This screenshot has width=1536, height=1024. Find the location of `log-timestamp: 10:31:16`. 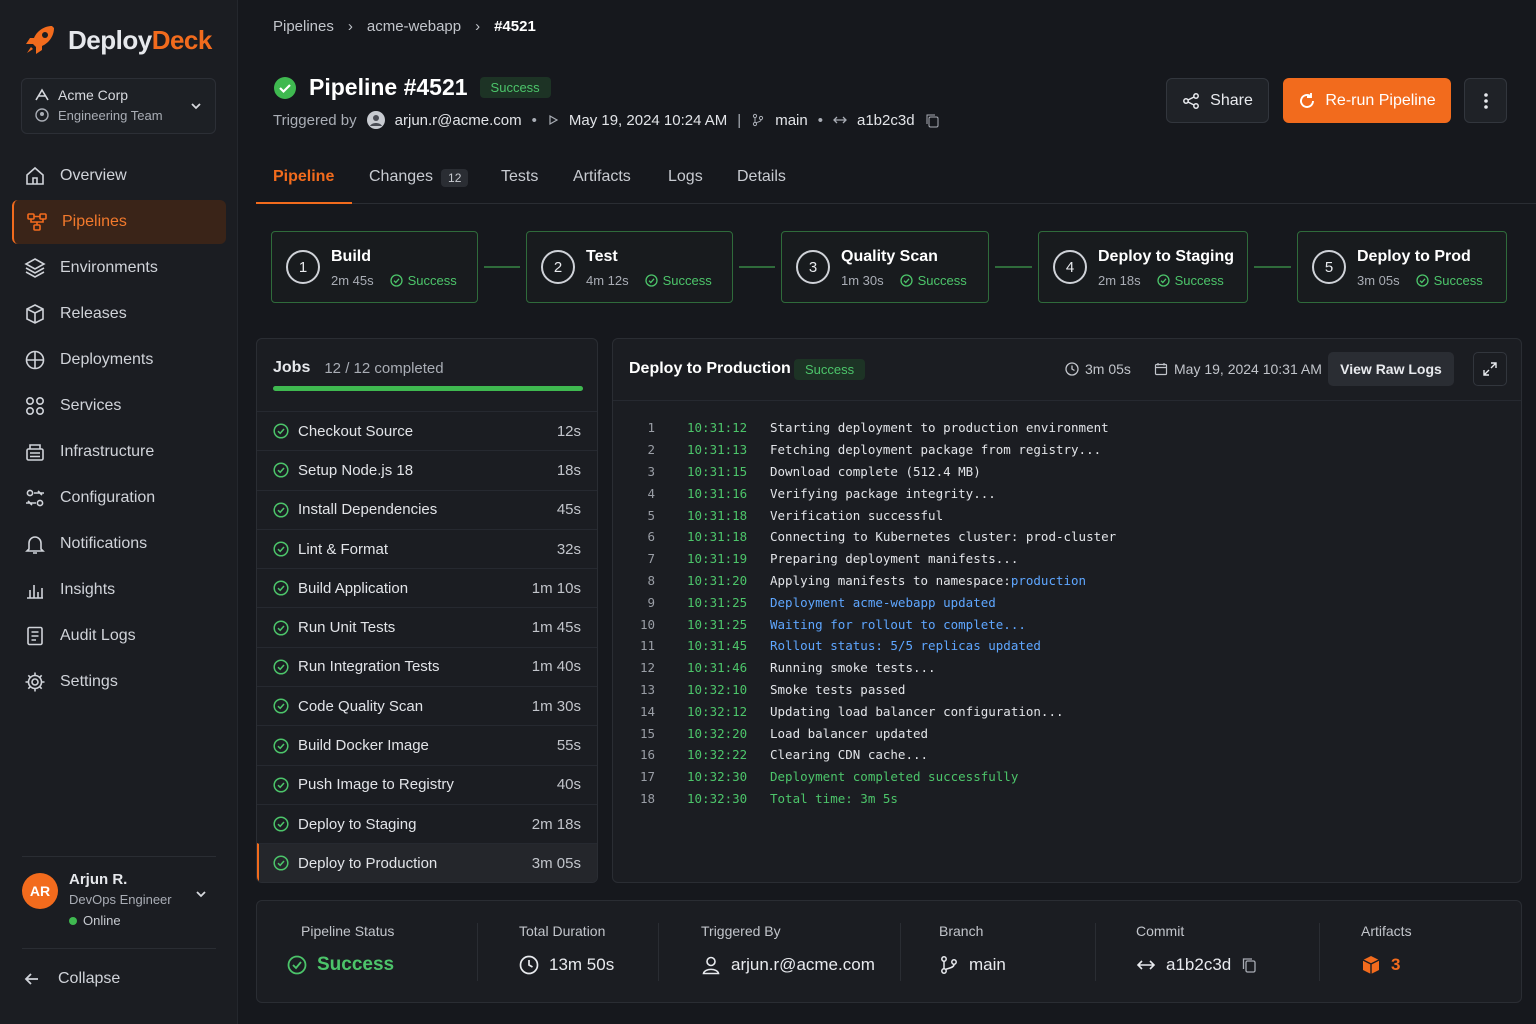

log-timestamp: 10:31:16 is located at coordinates (717, 493).